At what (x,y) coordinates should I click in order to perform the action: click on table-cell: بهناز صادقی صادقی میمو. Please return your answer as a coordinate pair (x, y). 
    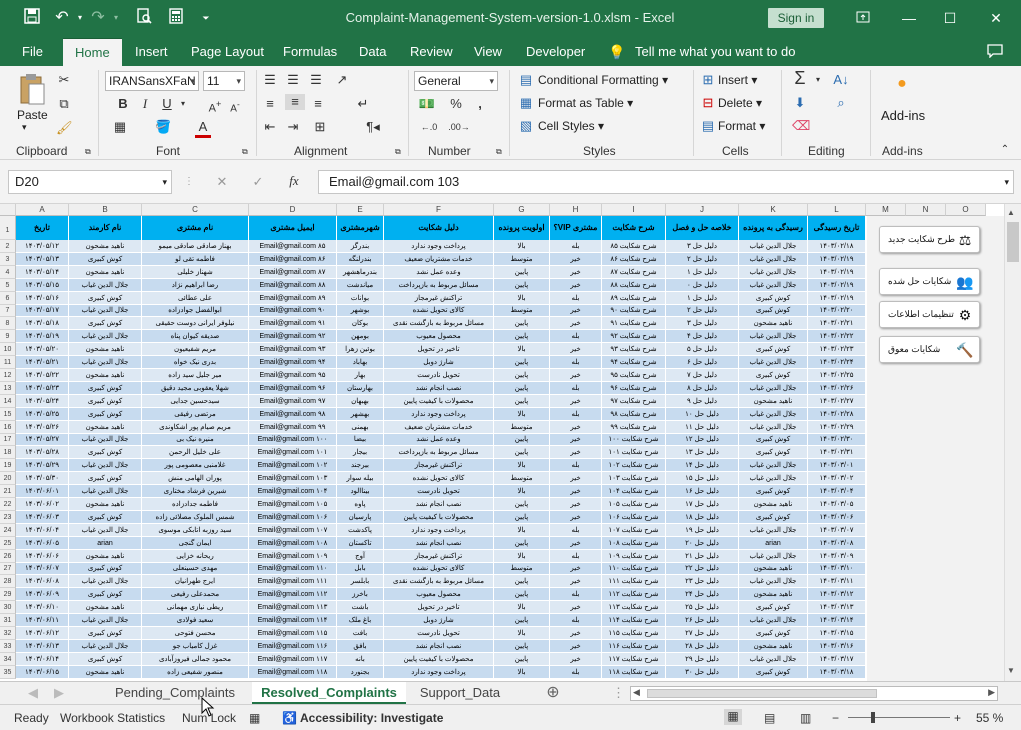
    Looking at the image, I should click on (195, 246).